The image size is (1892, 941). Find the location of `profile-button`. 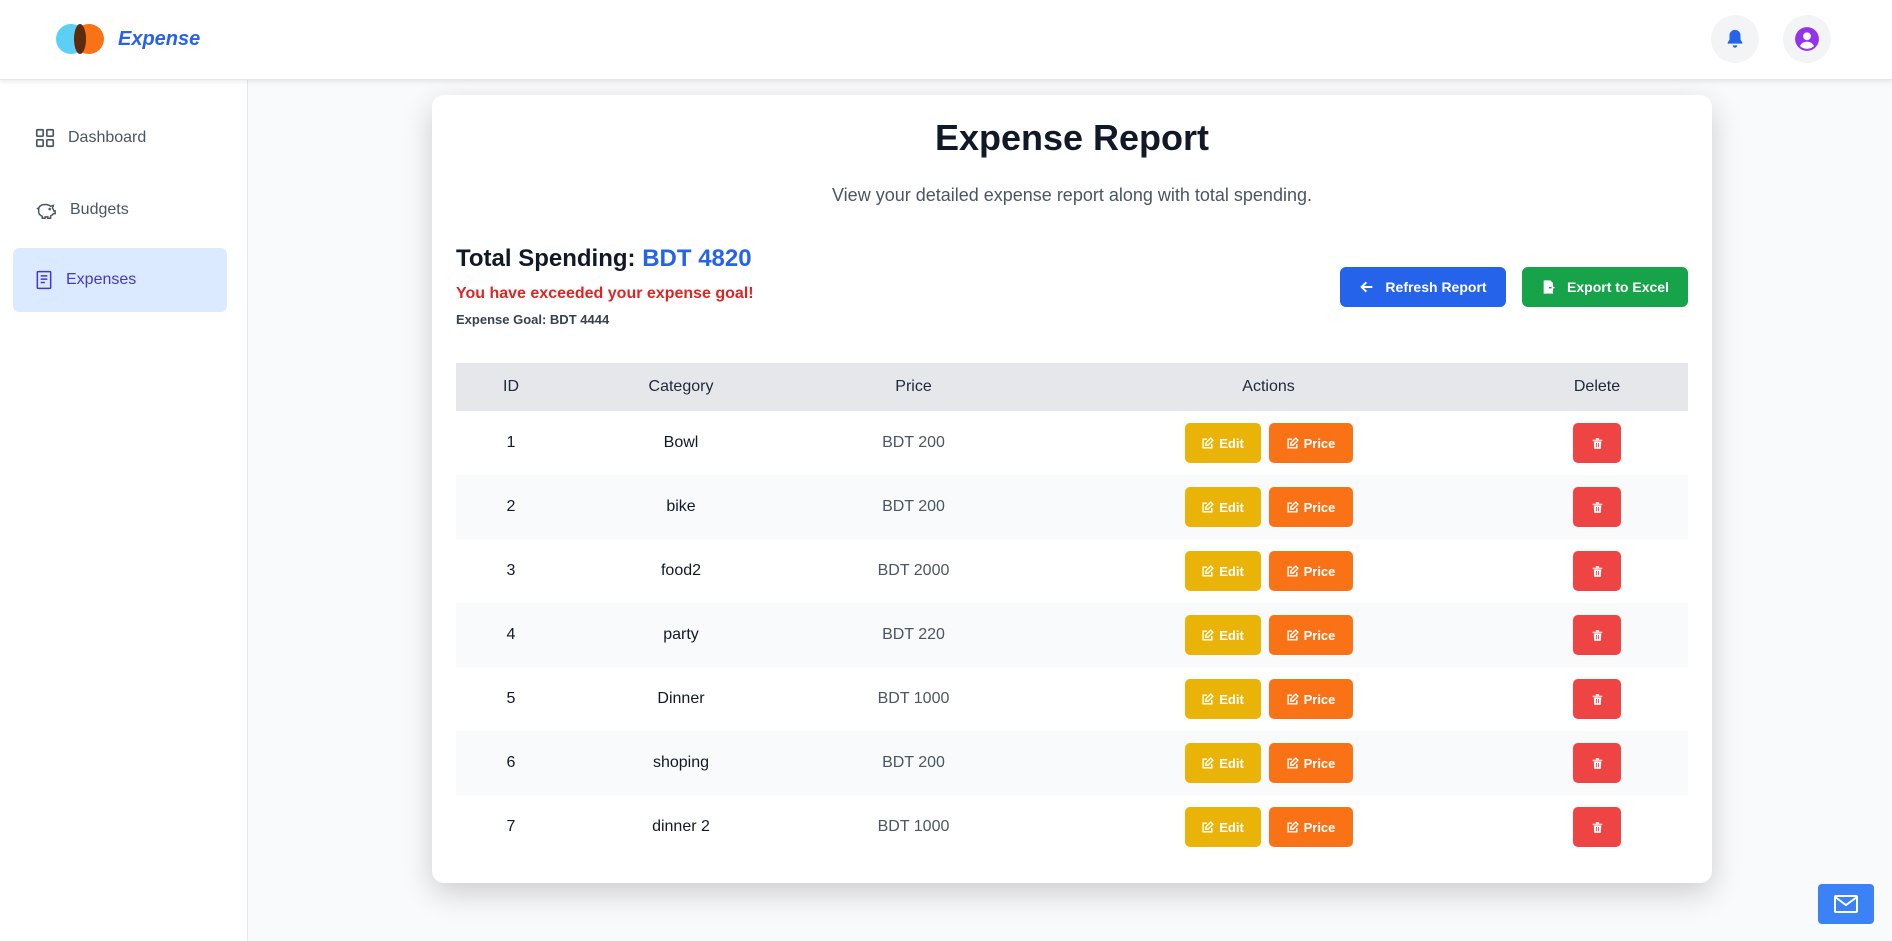

profile-button is located at coordinates (1807, 39).